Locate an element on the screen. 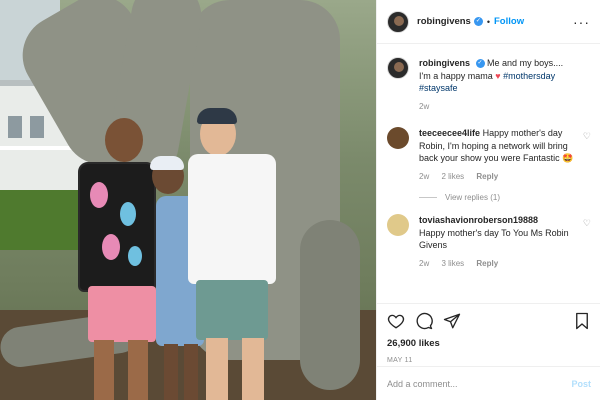  post-date: MAY 11 is located at coordinates (400, 360).